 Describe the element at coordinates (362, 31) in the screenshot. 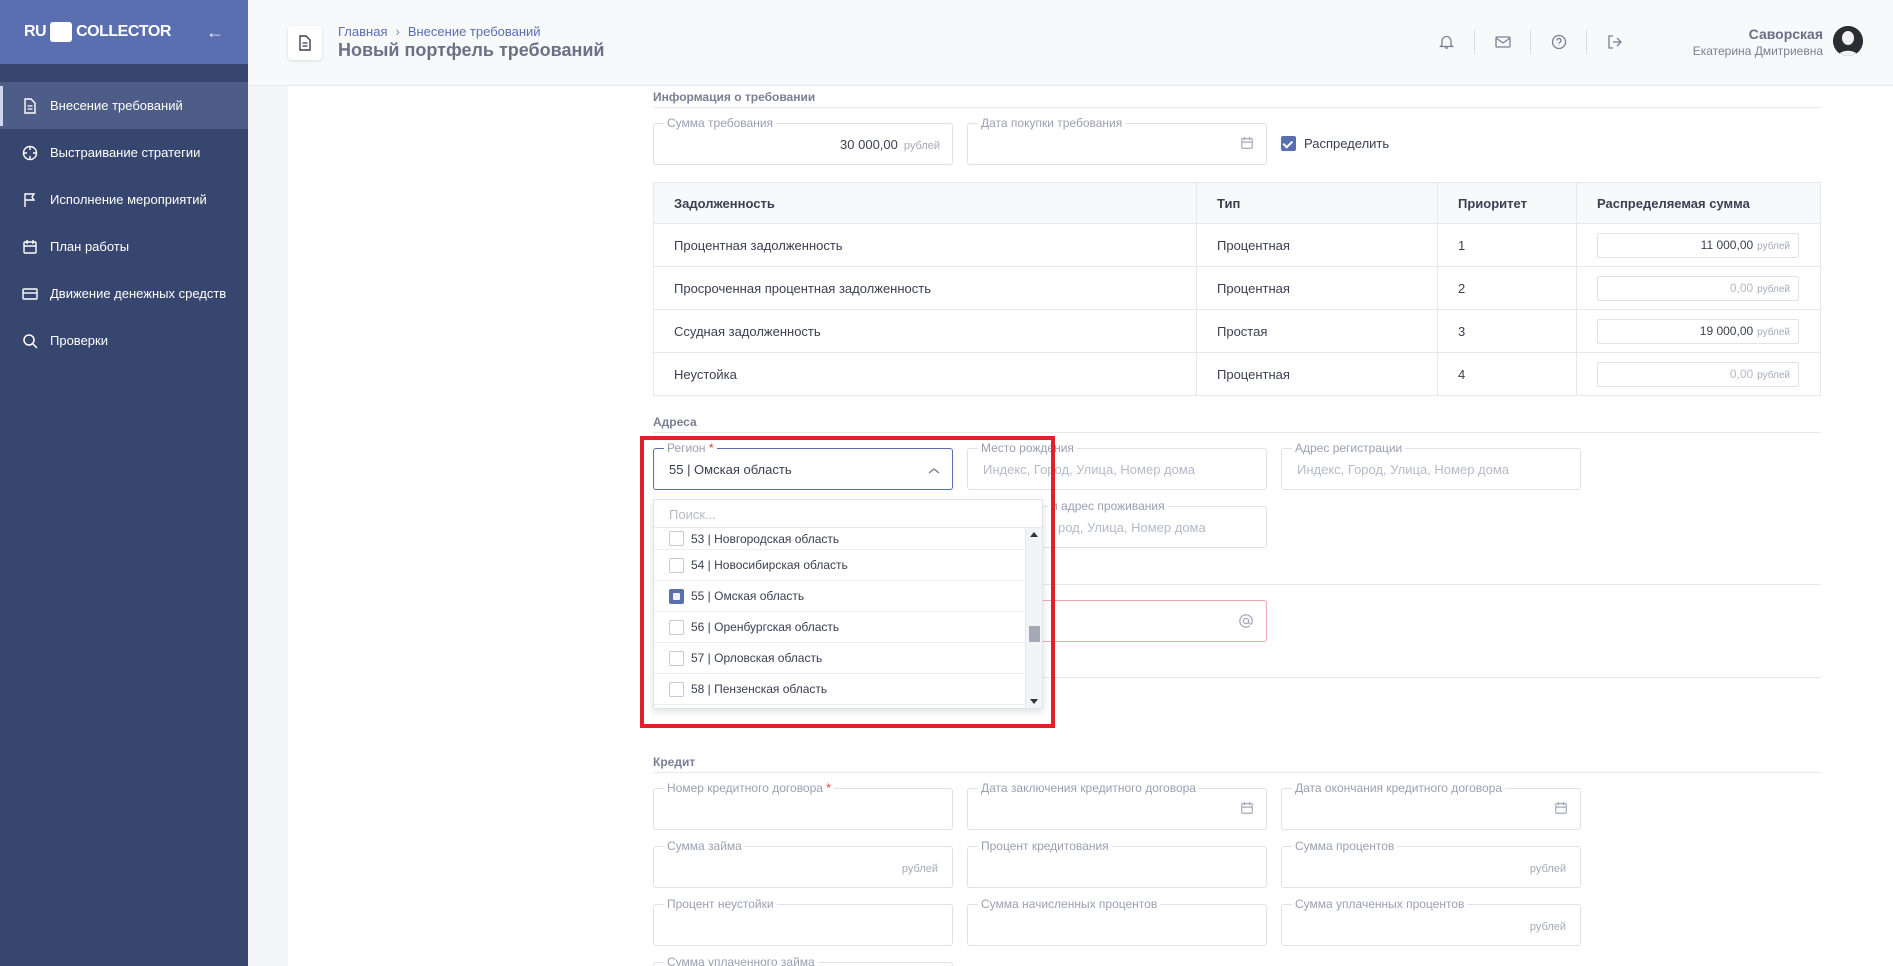

I see `breadcrumb-home: Главная` at that location.